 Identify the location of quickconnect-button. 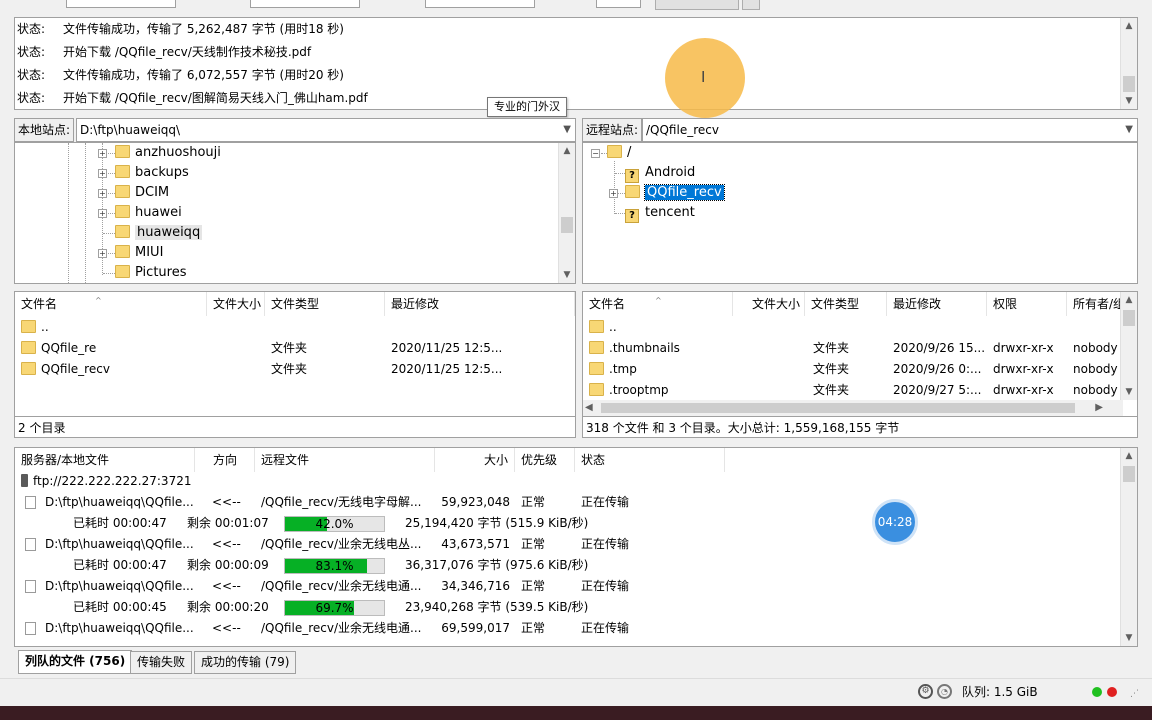
(697, 5).